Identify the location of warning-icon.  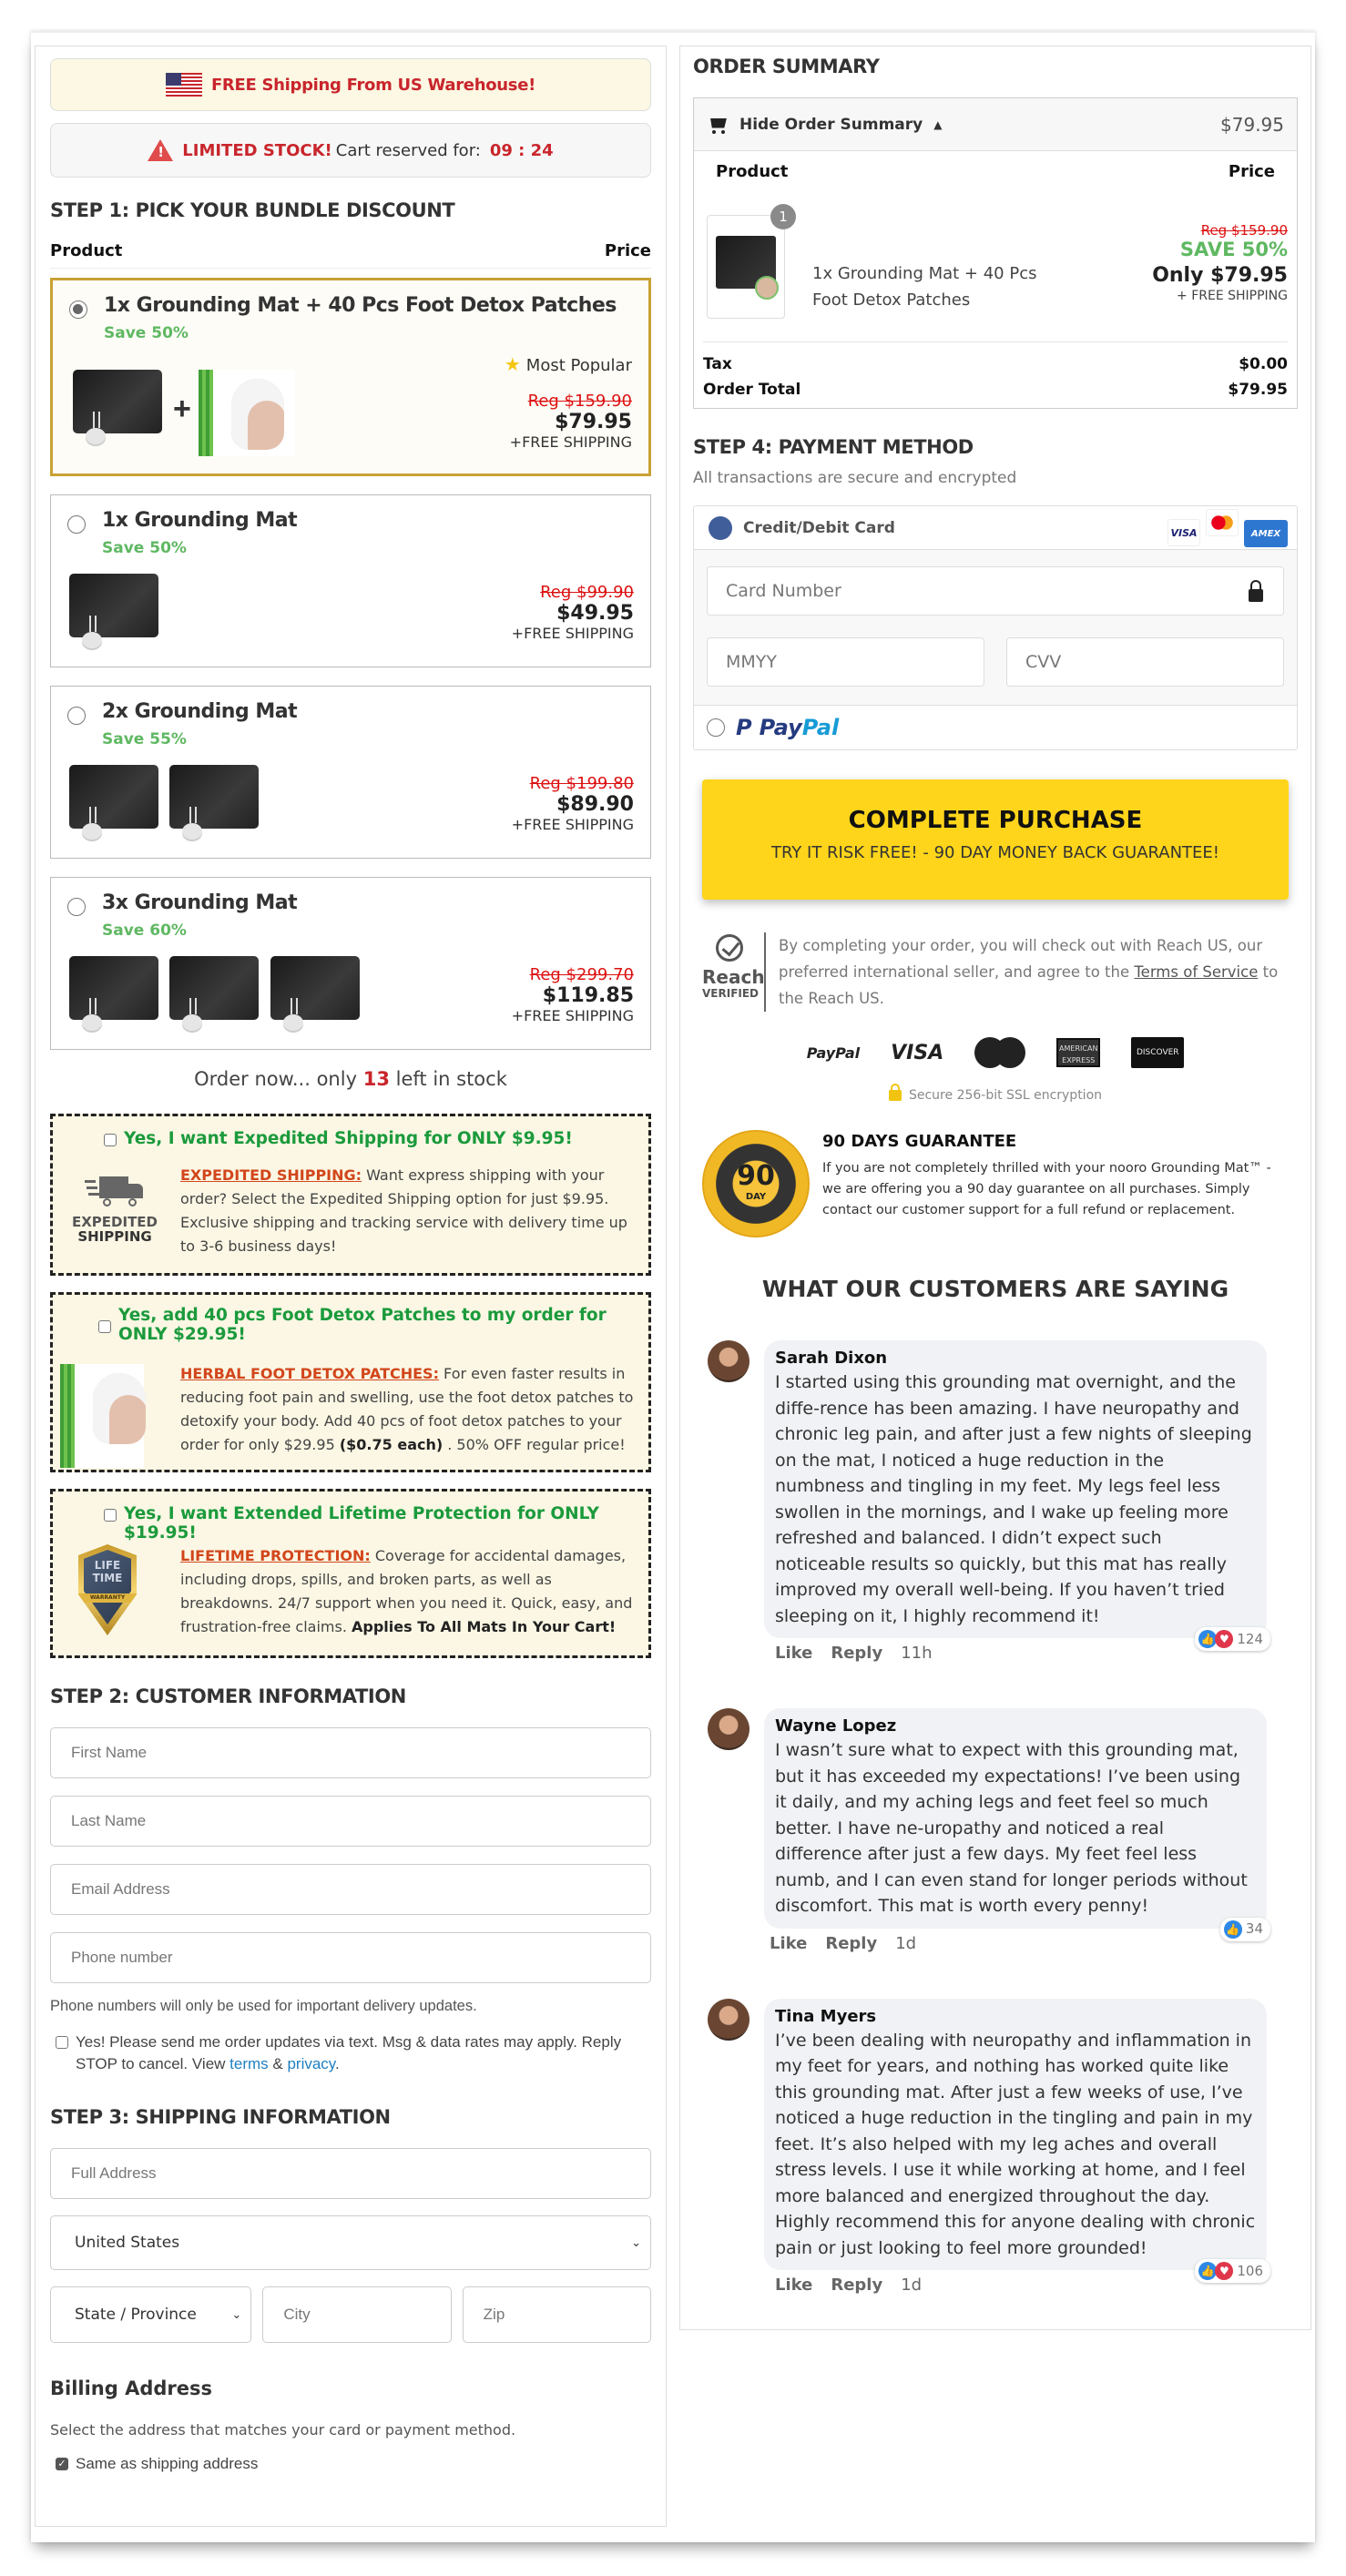
(161, 150).